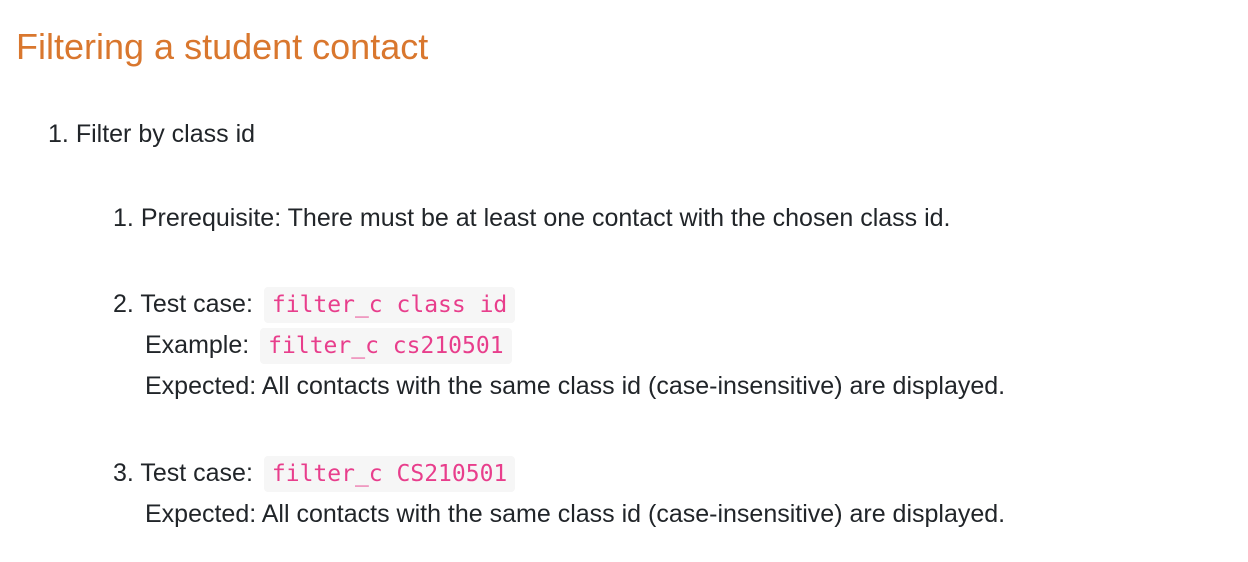 Image resolution: width=1248 pixels, height=562 pixels. I want to click on example-label: Example:, so click(197, 345).